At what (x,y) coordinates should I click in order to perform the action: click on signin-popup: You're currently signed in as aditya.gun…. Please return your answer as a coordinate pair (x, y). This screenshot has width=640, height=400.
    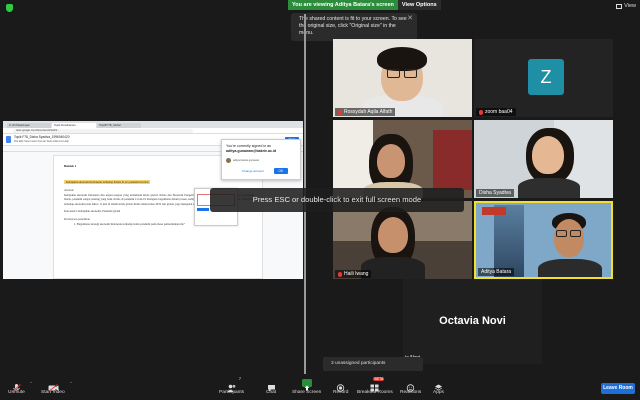
    Looking at the image, I should click on (261, 159).